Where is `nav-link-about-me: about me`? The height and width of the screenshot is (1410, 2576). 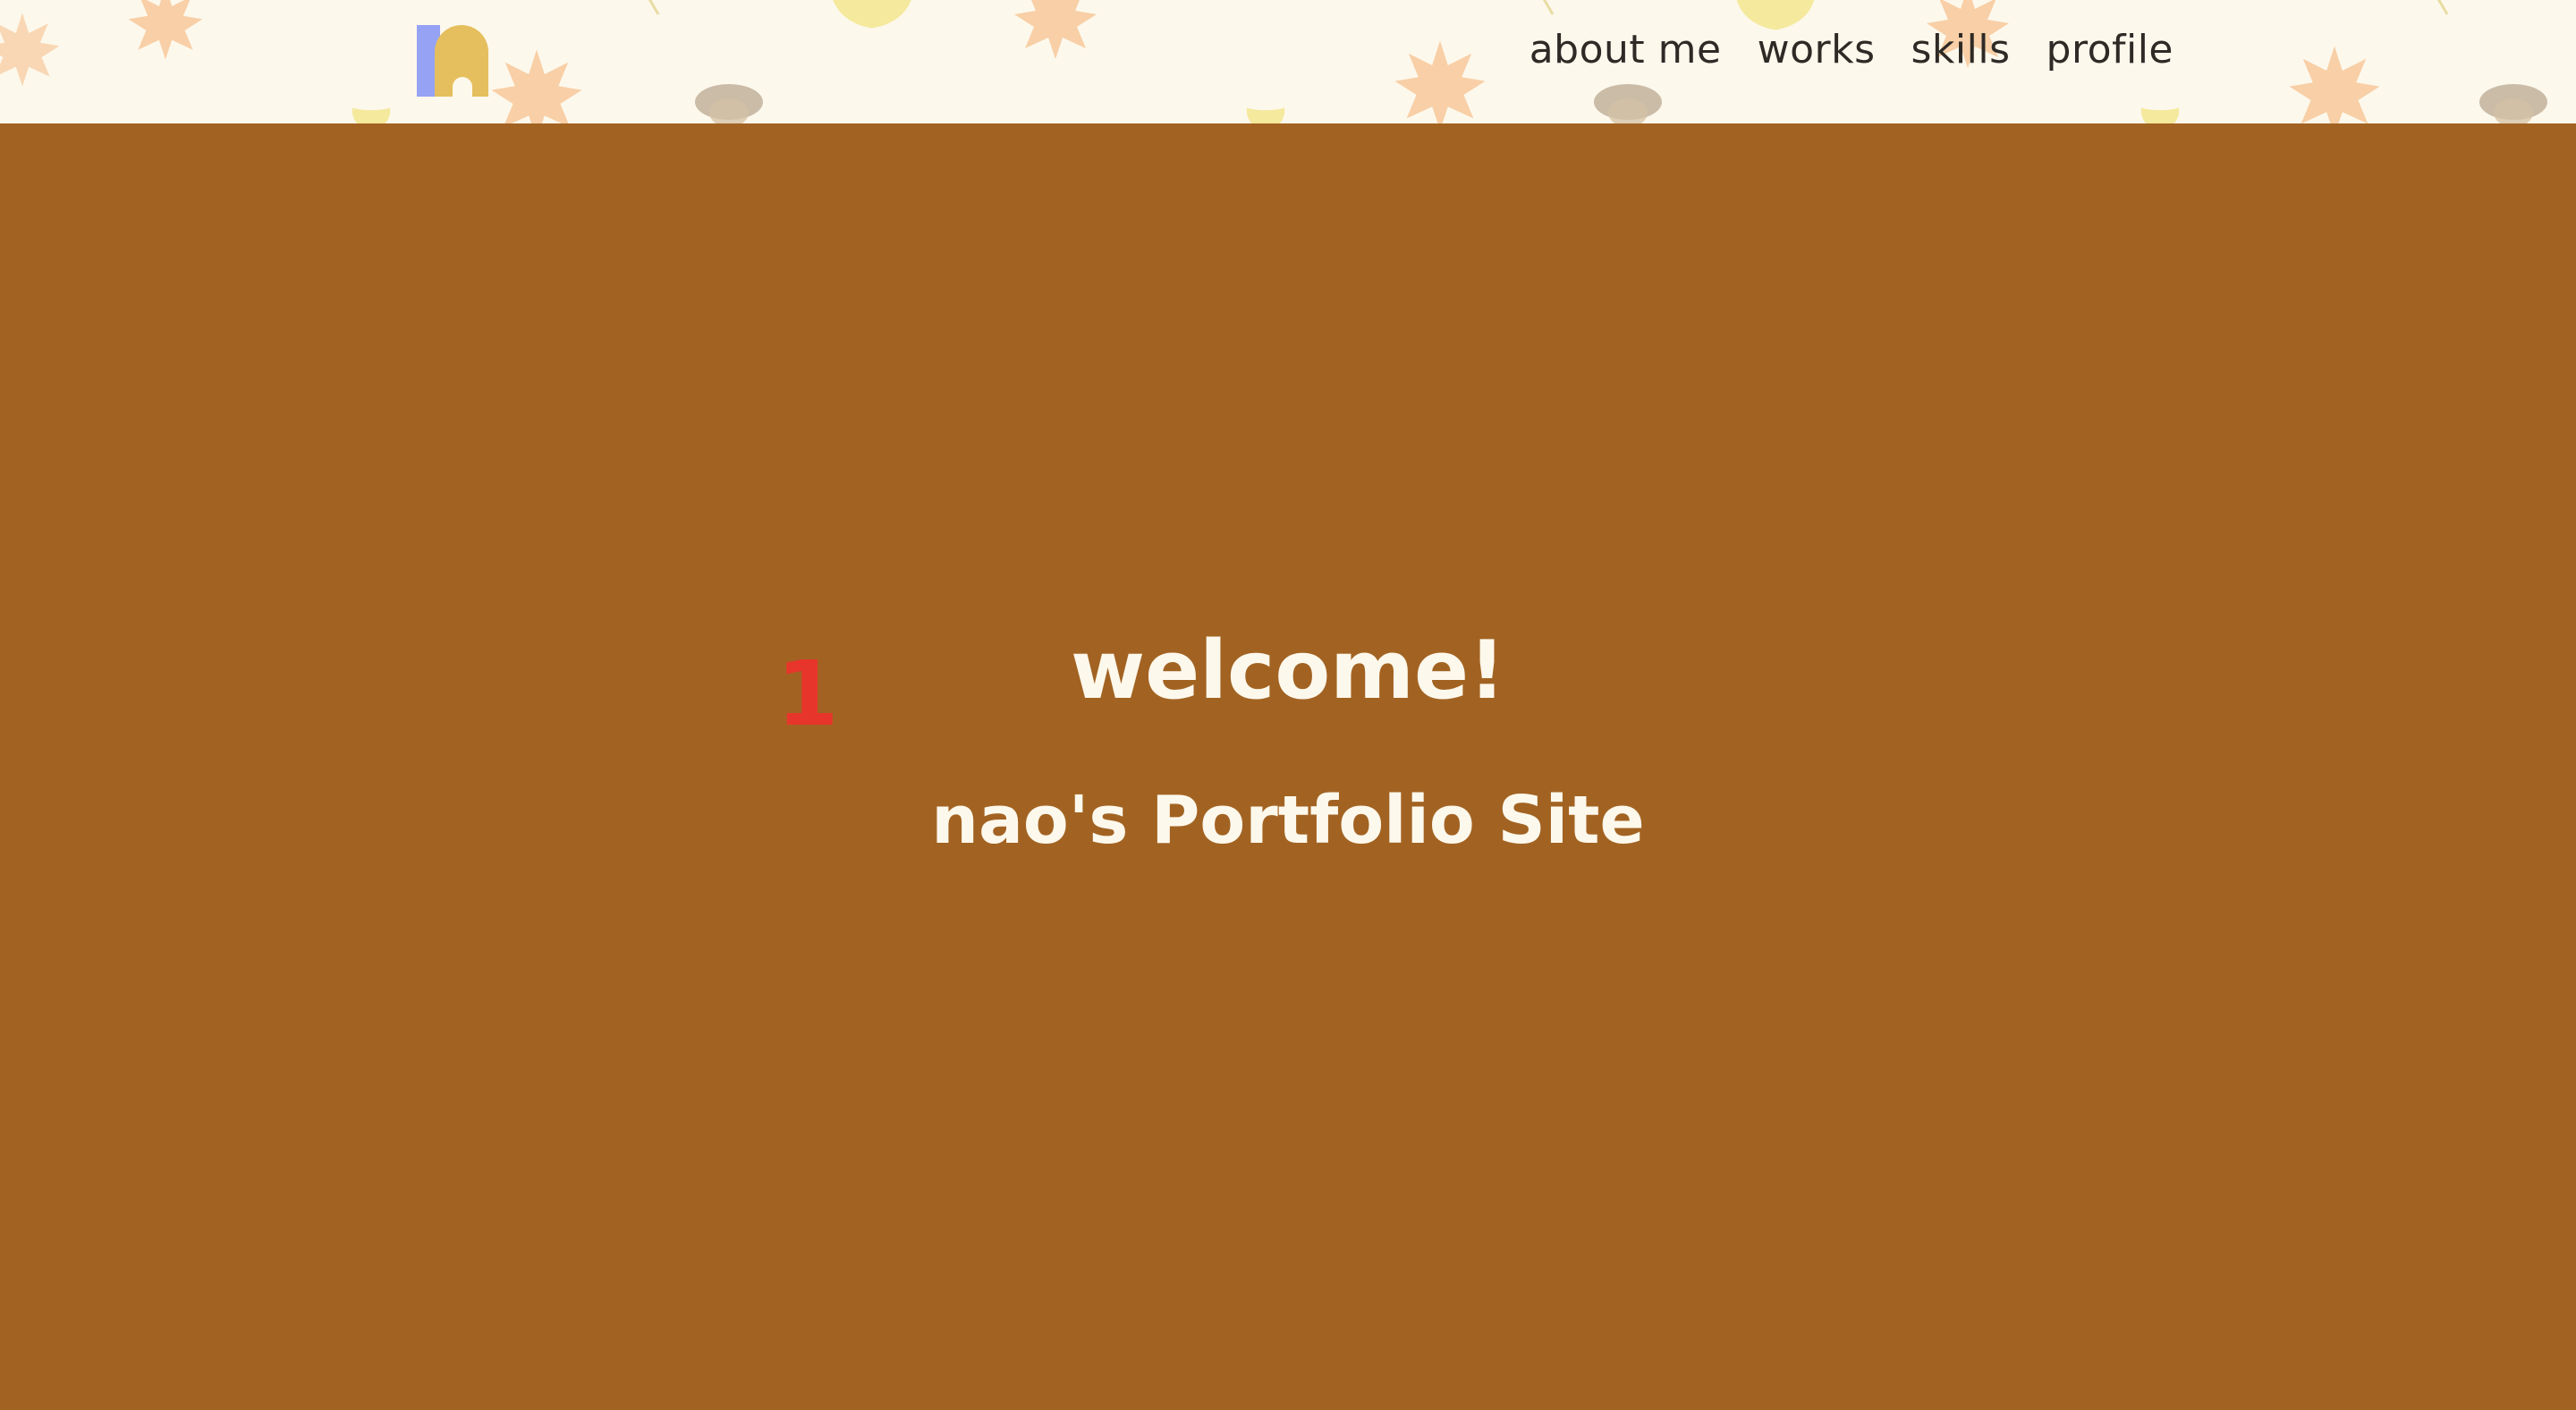
nav-link-about-me: about me is located at coordinates (1626, 50).